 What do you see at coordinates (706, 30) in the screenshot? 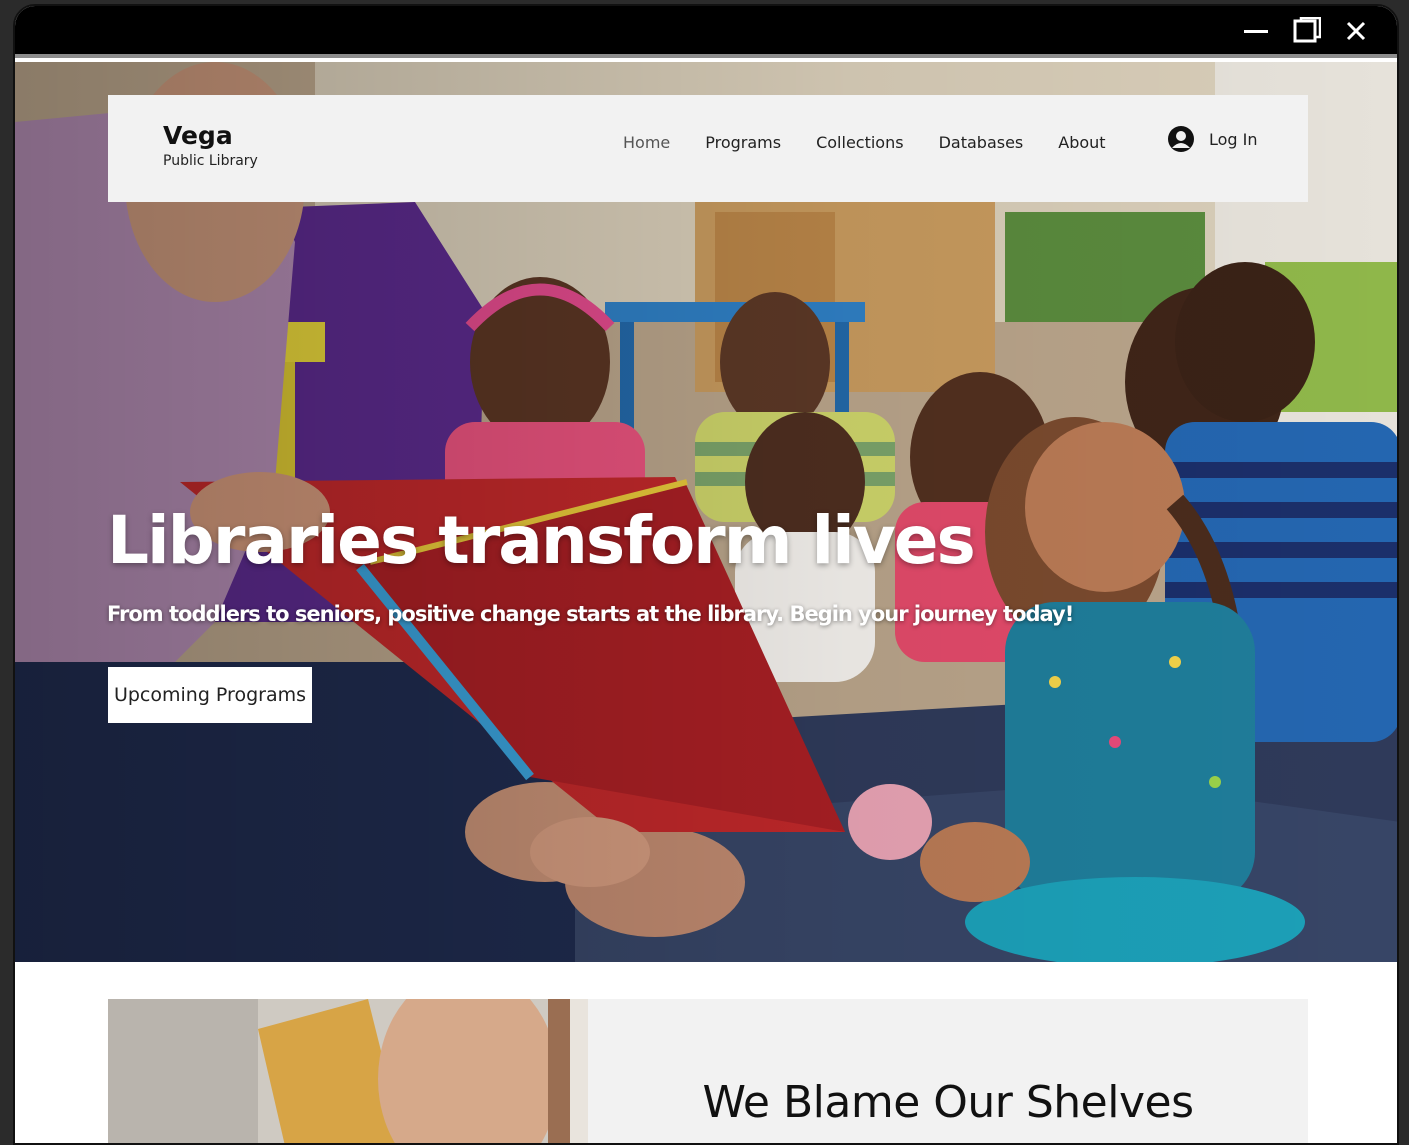
I see `window-titlebar` at bounding box center [706, 30].